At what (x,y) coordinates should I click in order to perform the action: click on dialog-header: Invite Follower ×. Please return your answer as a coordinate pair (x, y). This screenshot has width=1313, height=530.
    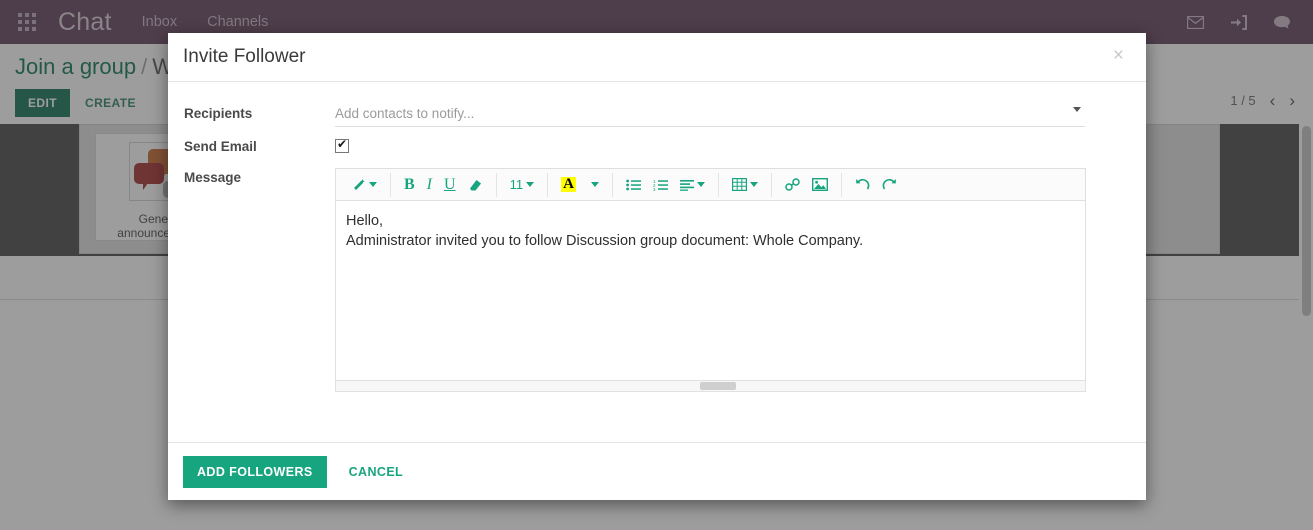
    Looking at the image, I should click on (657, 57).